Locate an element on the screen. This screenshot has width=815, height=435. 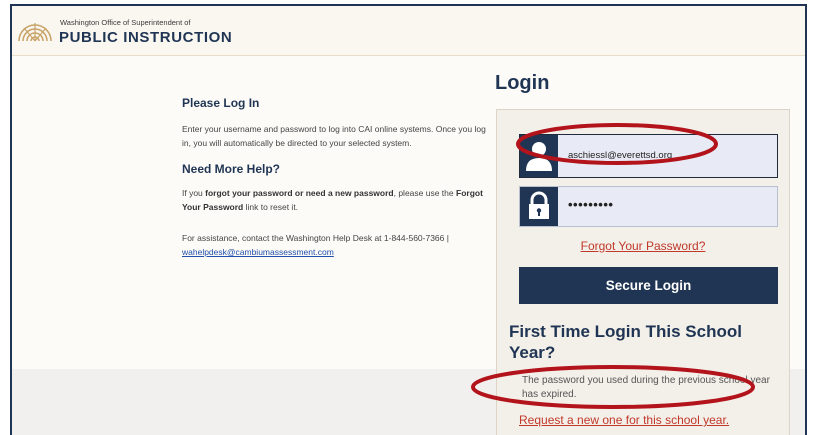
password-value: ••••••••• is located at coordinates (591, 204).